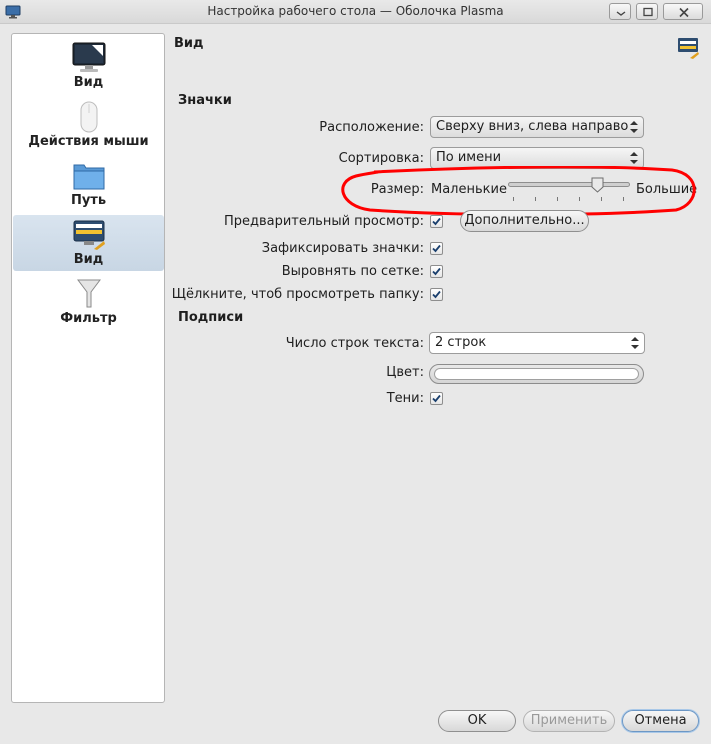  Describe the element at coordinates (205, 100) in the screenshot. I see `icons-section-heading: Значки` at that location.